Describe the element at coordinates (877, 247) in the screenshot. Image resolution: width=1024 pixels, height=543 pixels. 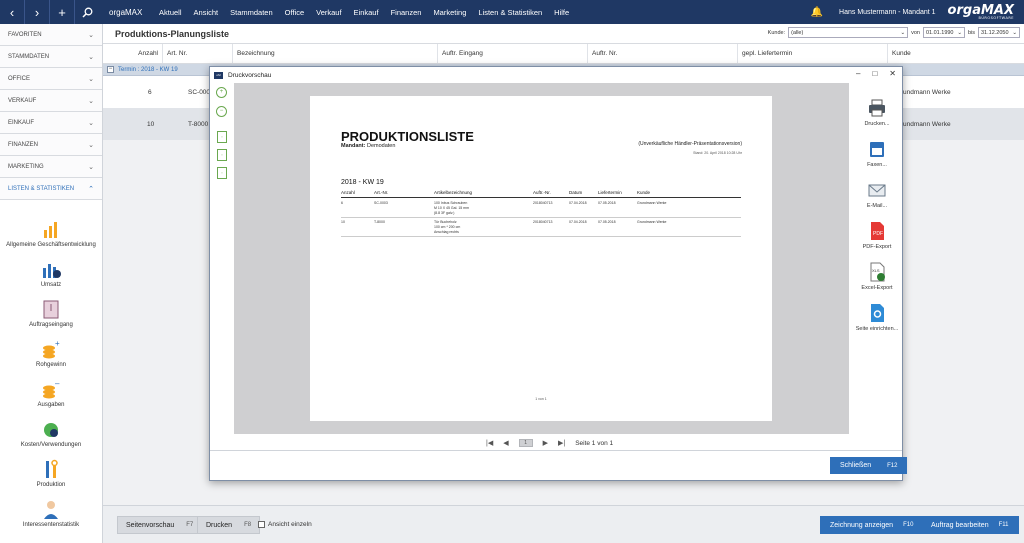
I see `tool-label: PDF-Export` at that location.